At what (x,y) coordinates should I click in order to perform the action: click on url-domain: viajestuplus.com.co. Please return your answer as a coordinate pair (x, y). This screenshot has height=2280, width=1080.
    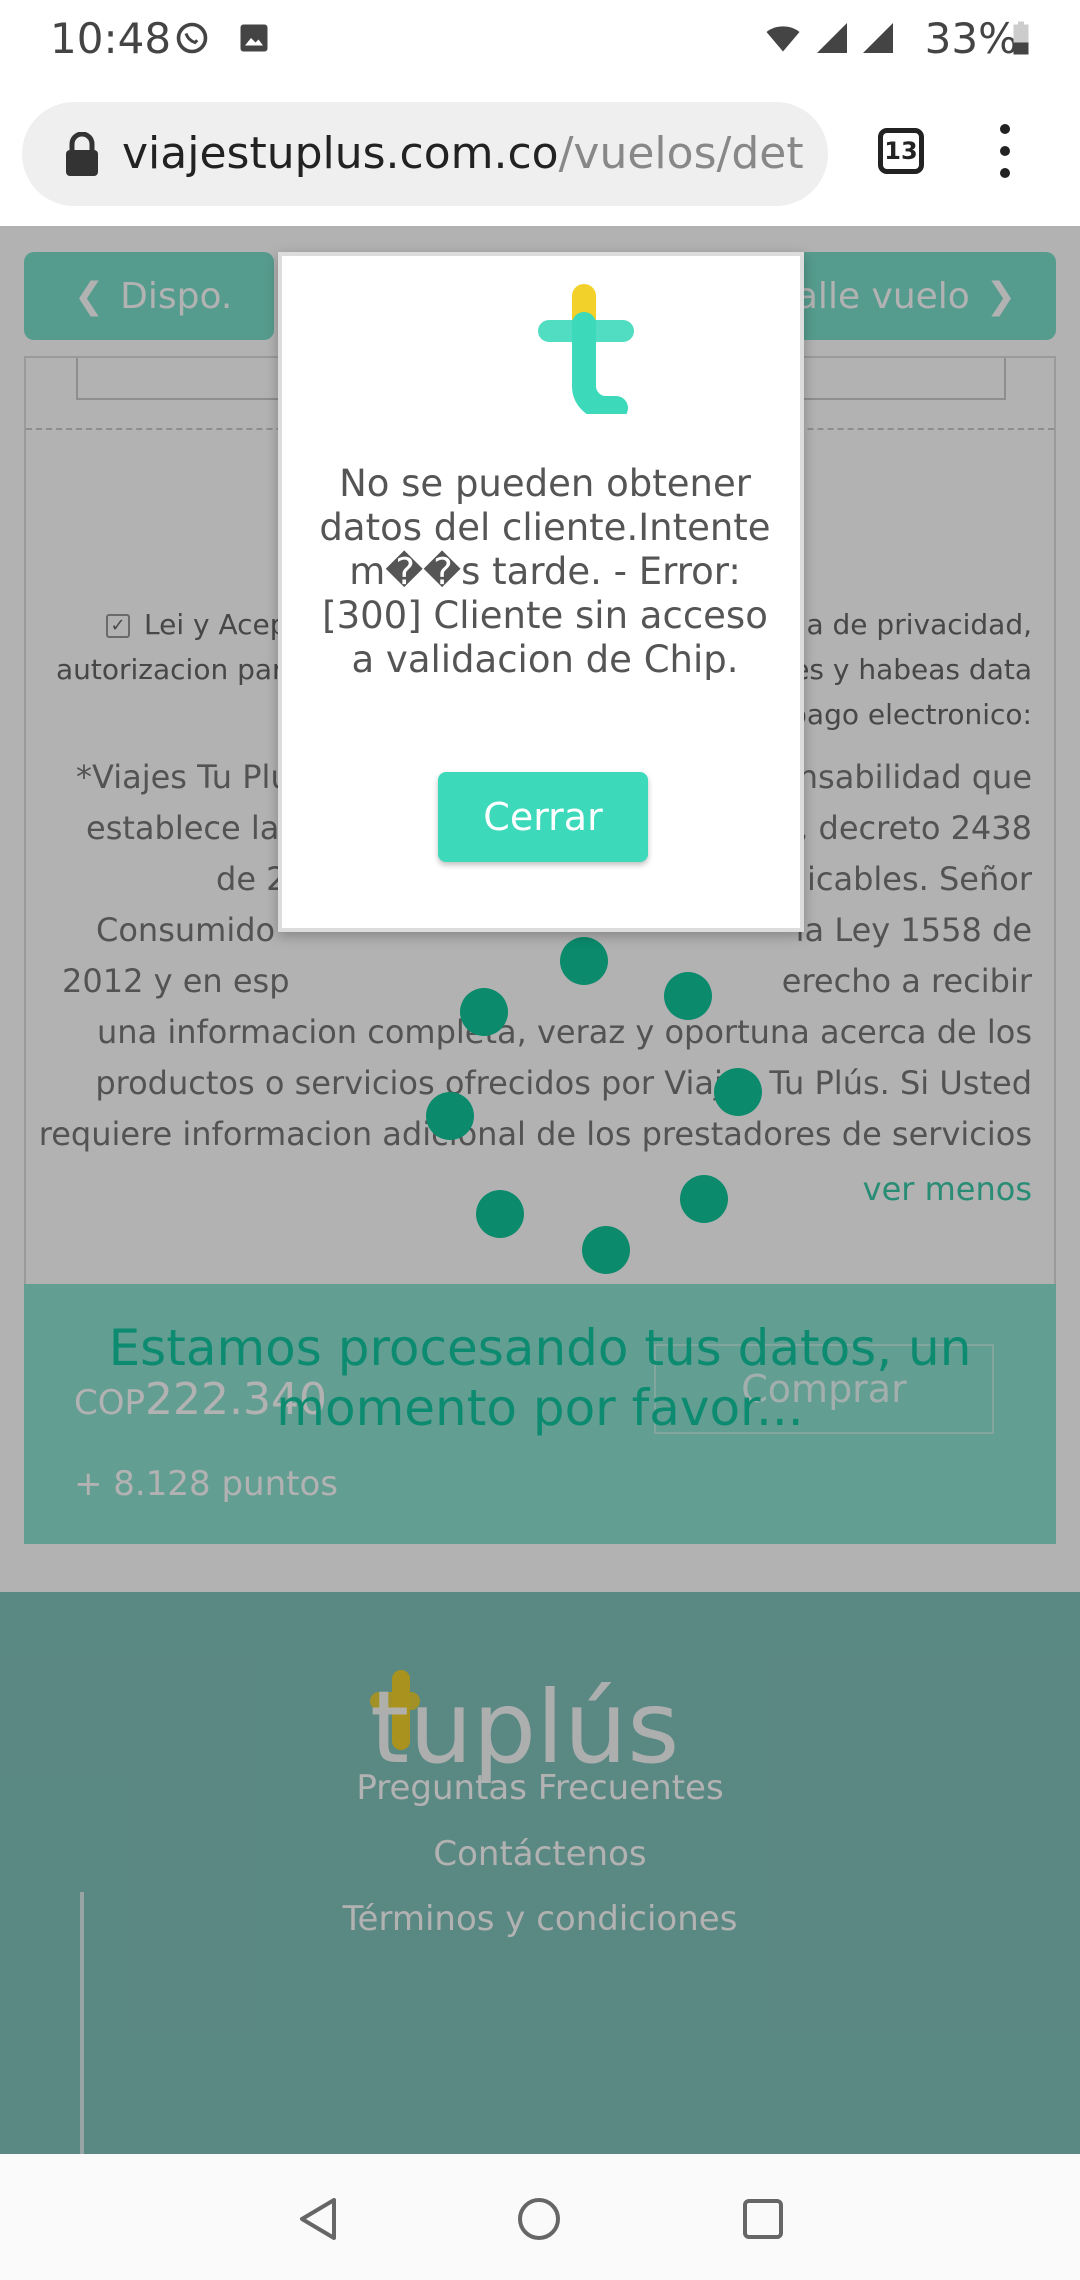
    Looking at the image, I should click on (340, 153).